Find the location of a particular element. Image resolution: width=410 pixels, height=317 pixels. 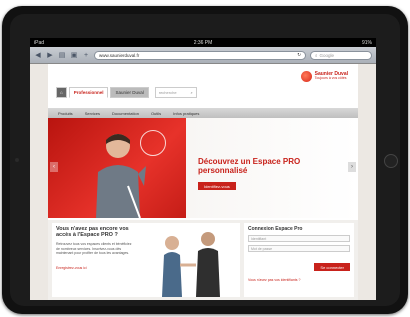

home-icon: ⌂ is located at coordinates (61, 92).